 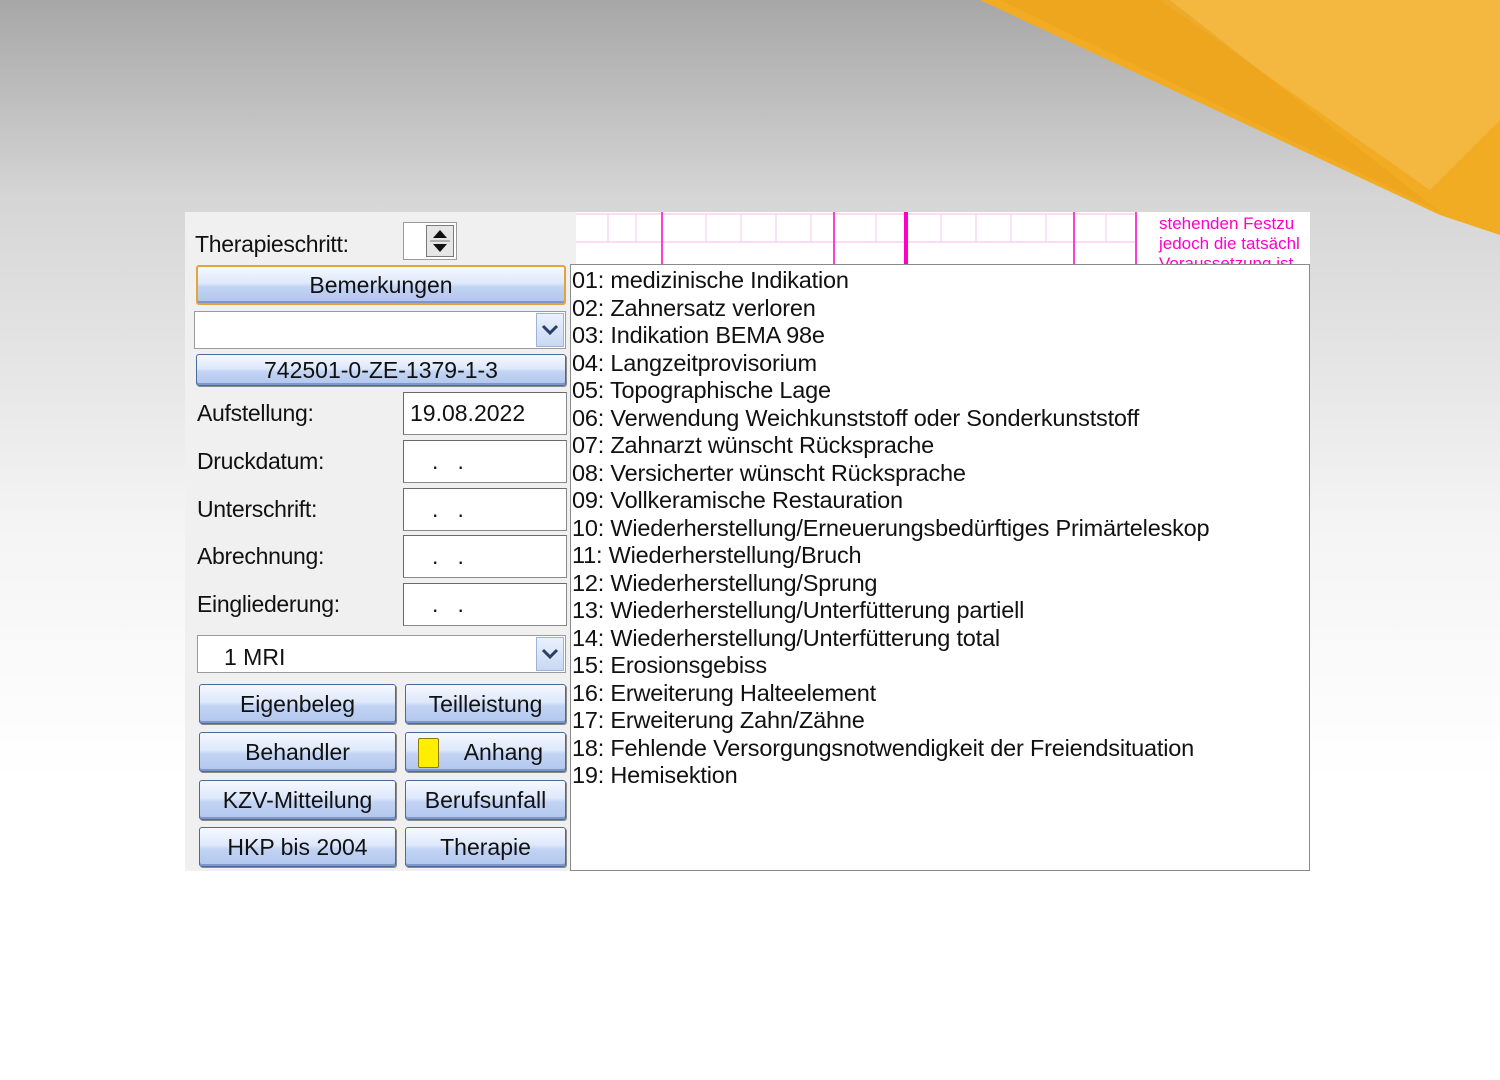 What do you see at coordinates (485, 704) in the screenshot?
I see `teilleistung-button: Teilleistung` at bounding box center [485, 704].